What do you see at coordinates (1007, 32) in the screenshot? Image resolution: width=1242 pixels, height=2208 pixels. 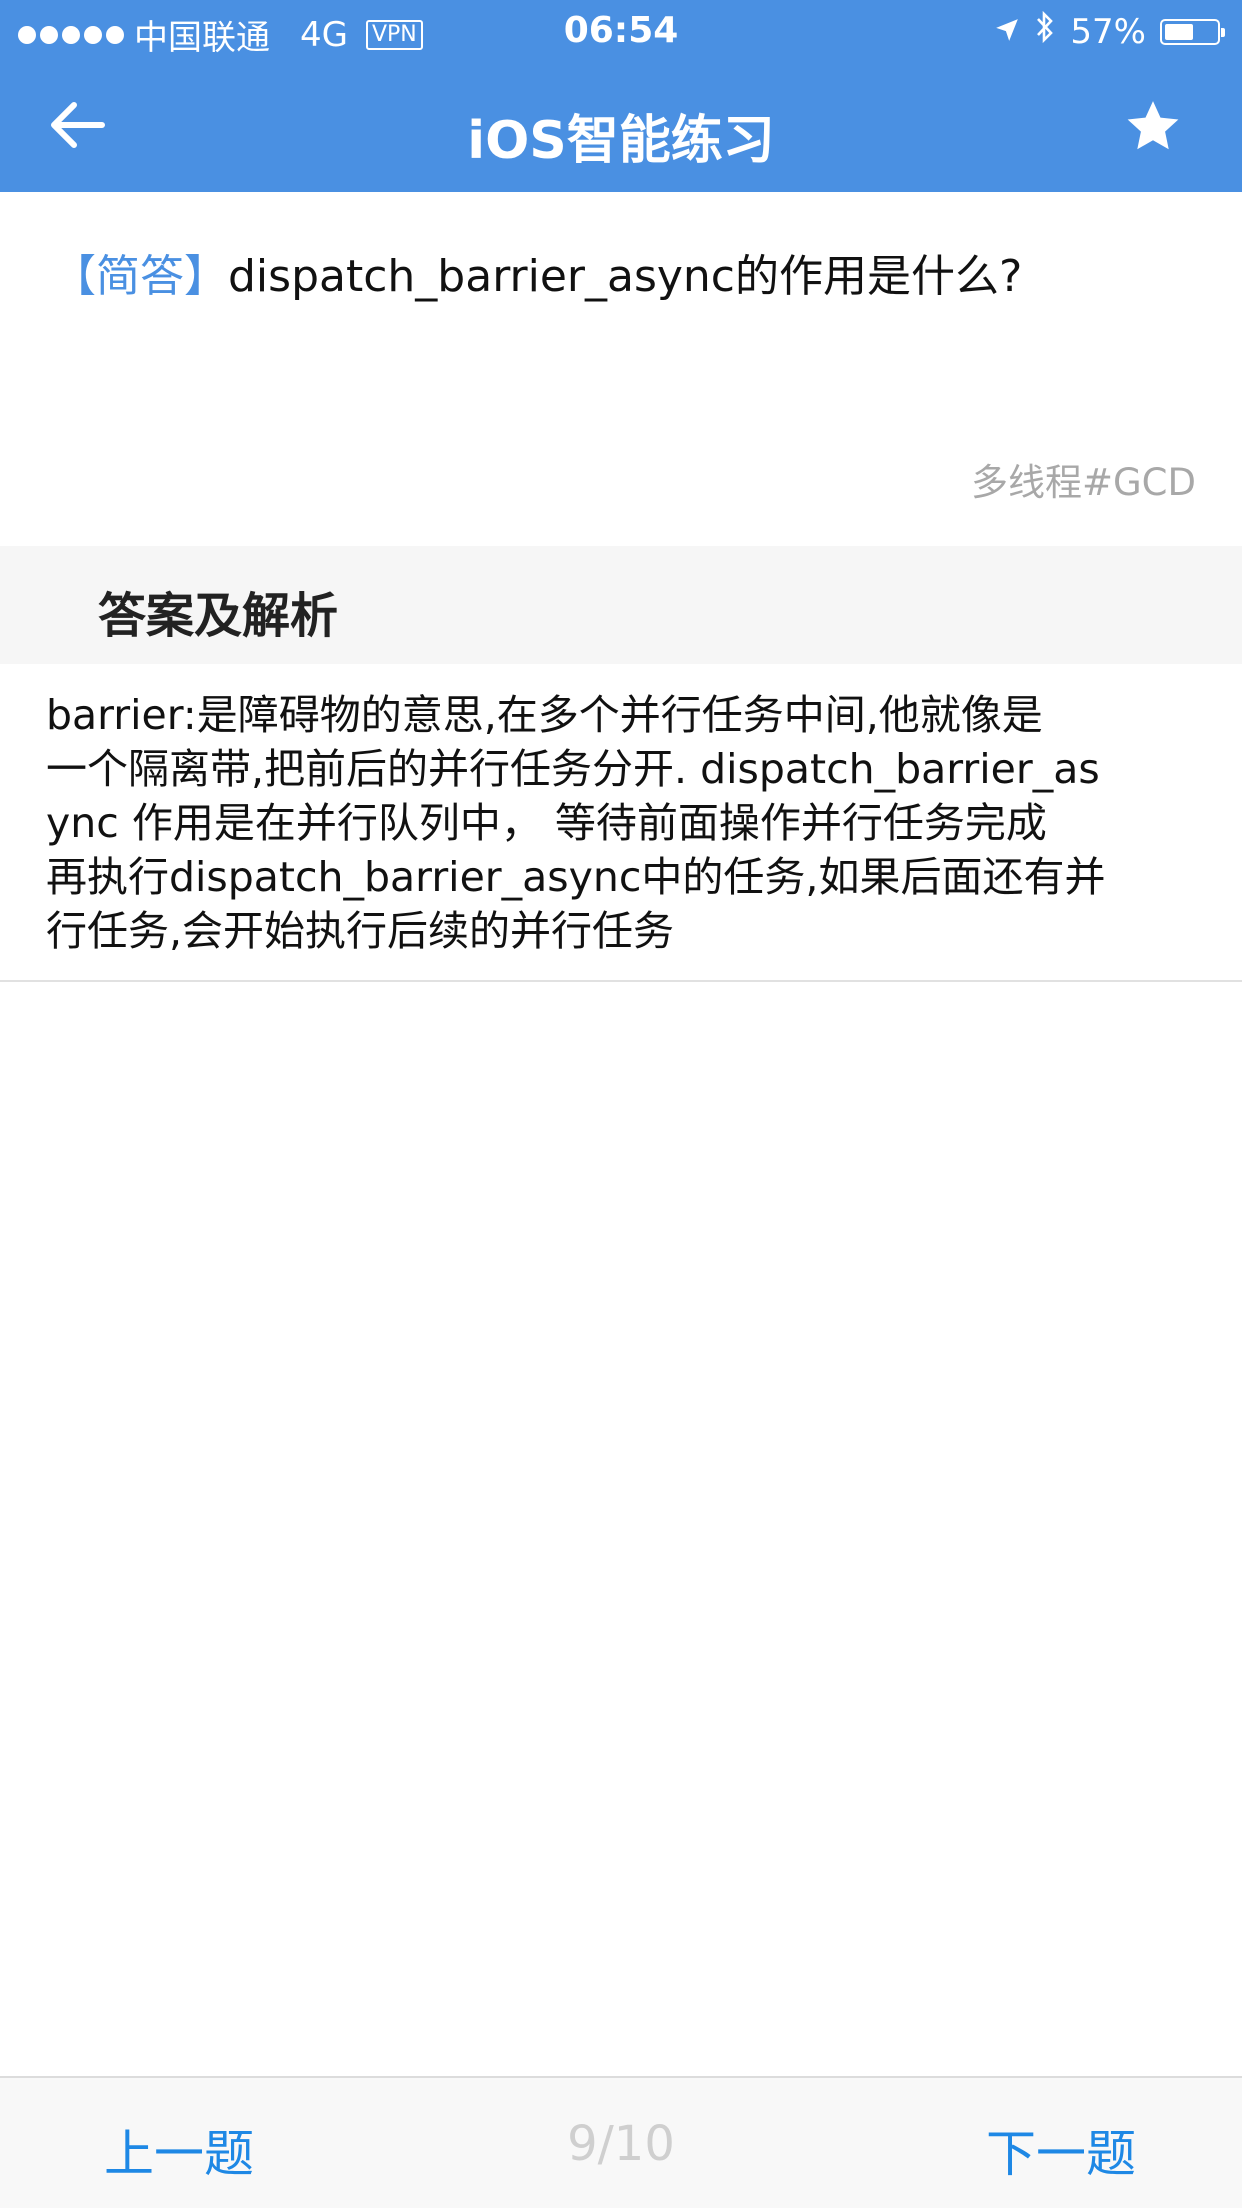 I see `location-arrow-icon` at bounding box center [1007, 32].